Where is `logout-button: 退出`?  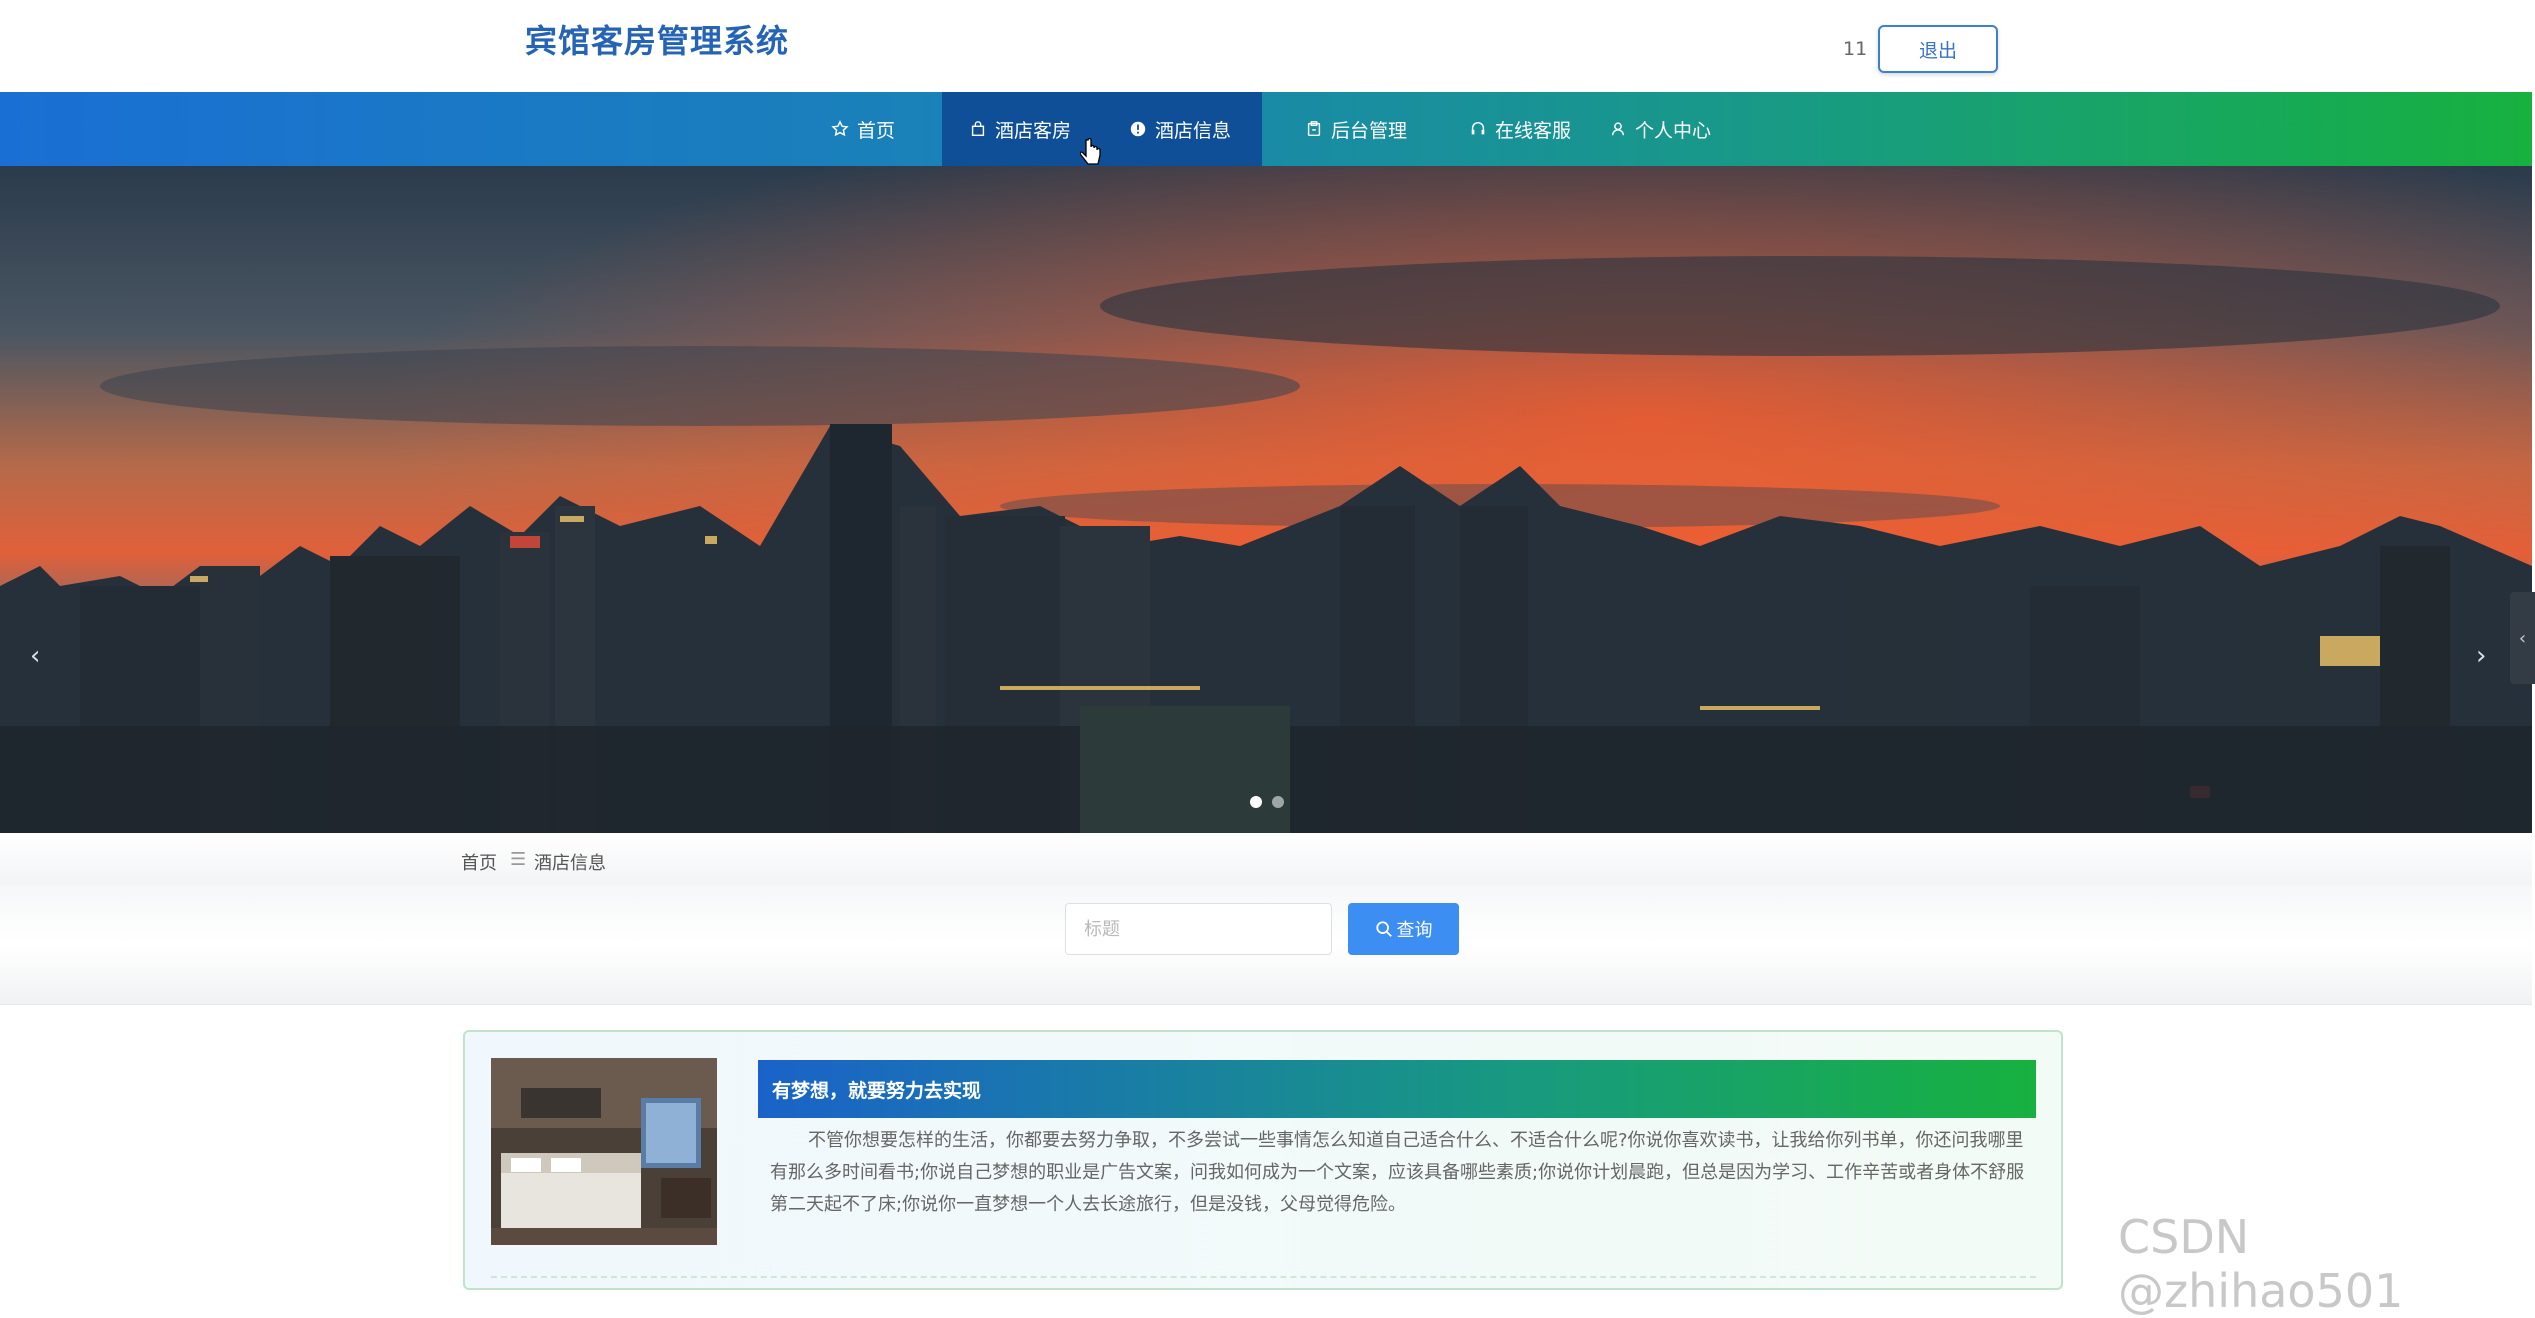 logout-button: 退出 is located at coordinates (1938, 49).